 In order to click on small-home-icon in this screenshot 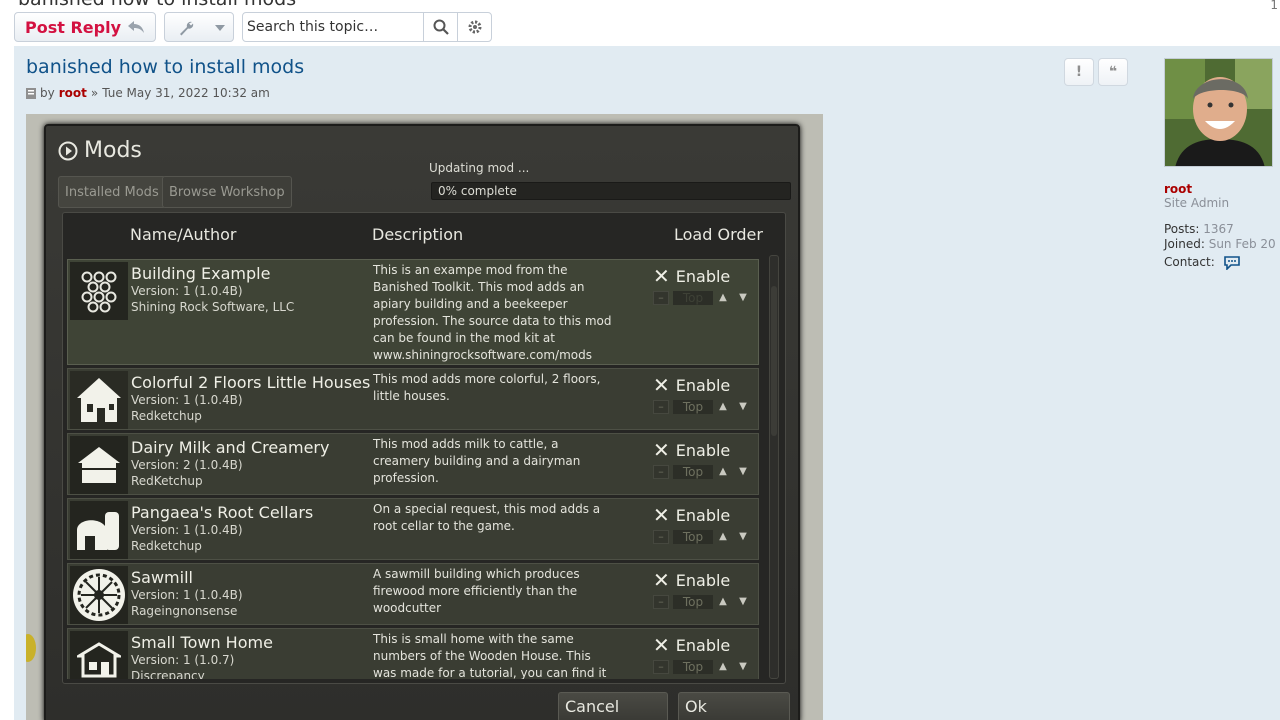, I will do `click(99, 655)`.